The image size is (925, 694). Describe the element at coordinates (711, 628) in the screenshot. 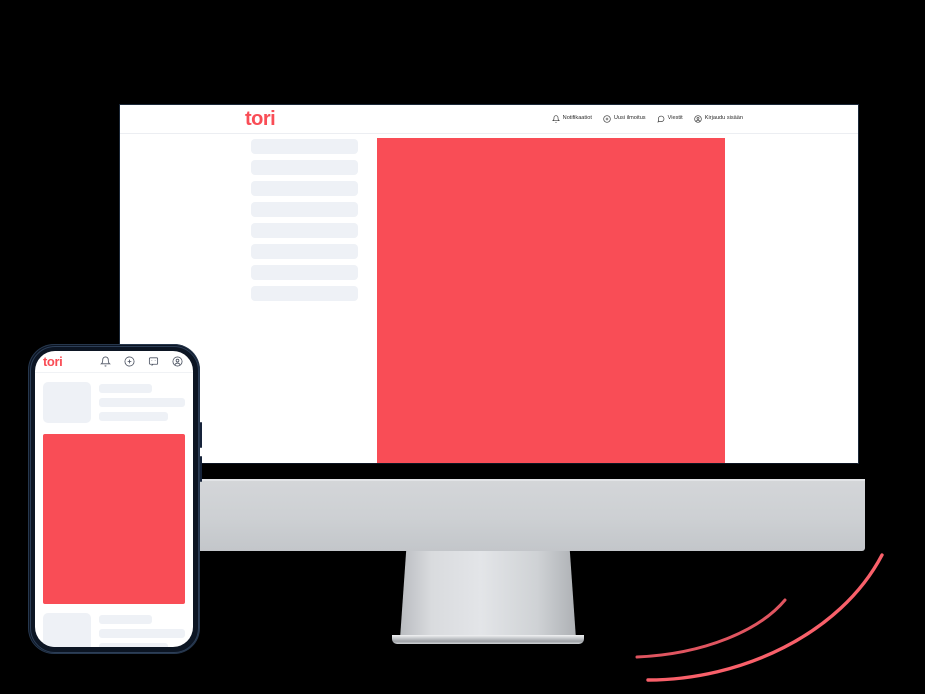

I see `inner-red-arc` at that location.